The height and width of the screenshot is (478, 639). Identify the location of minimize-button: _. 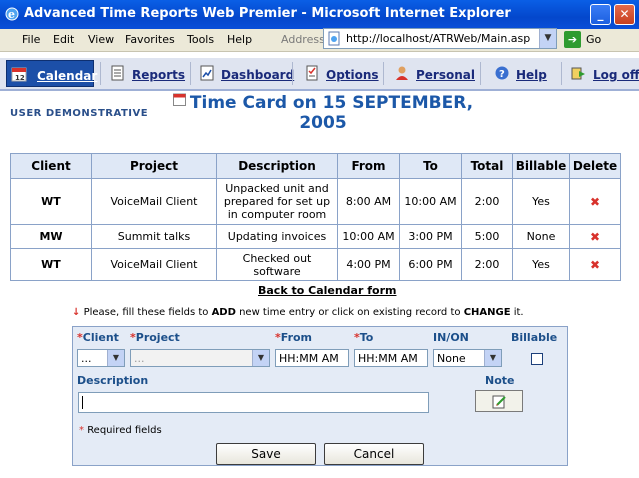
(600, 14).